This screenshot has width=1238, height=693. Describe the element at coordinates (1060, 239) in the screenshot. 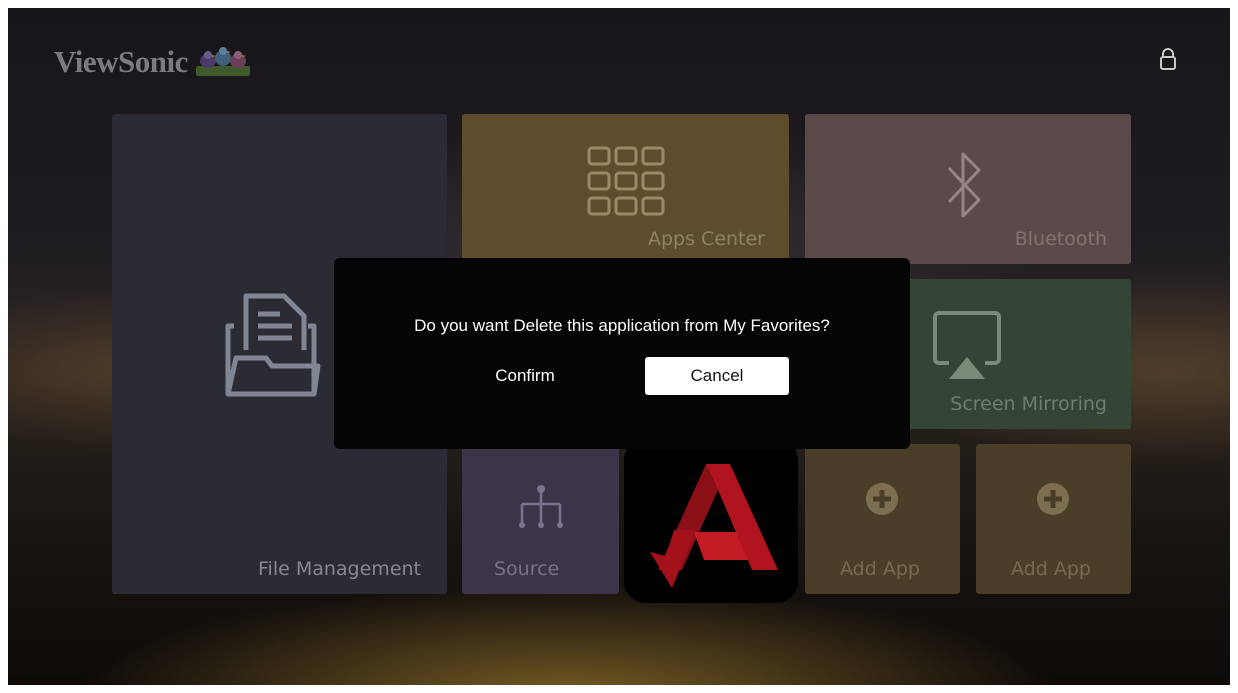

I see `bluetooth-label: Bluetooth` at that location.